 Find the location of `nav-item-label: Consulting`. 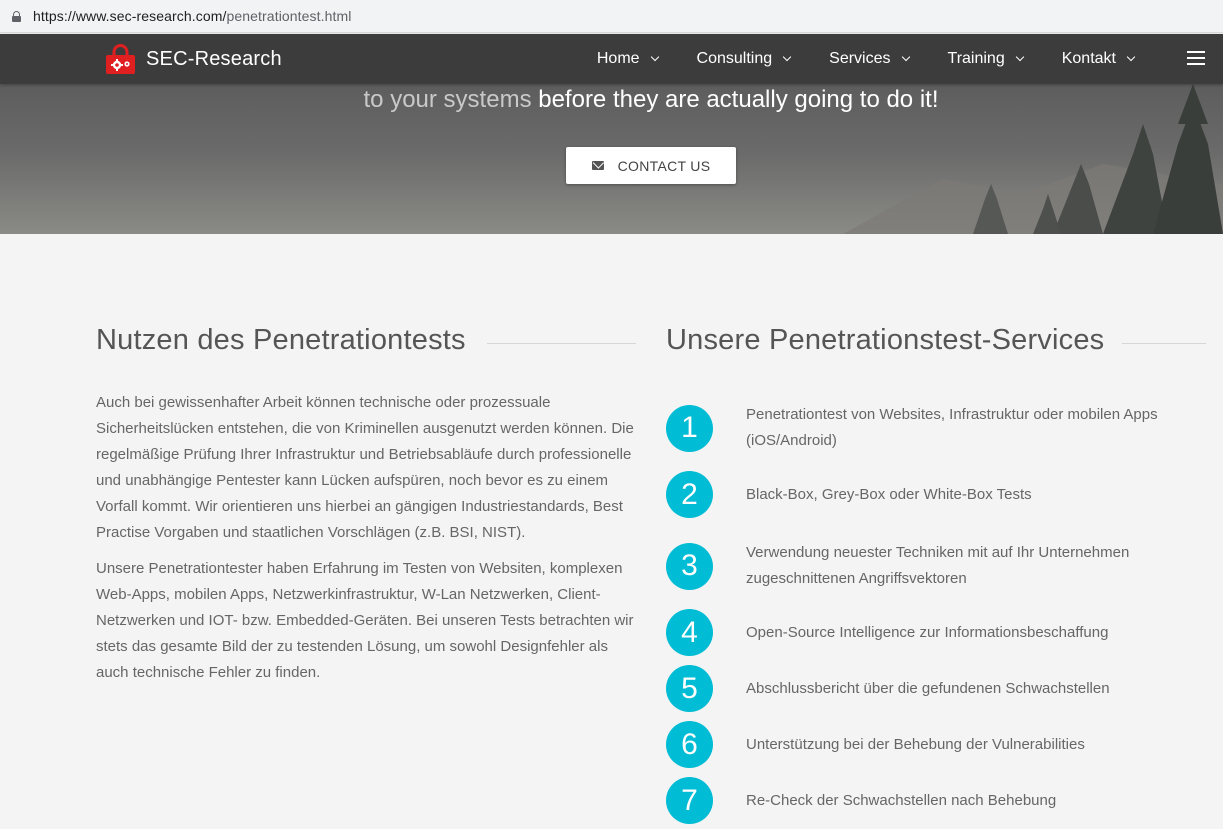

nav-item-label: Consulting is located at coordinates (734, 58).